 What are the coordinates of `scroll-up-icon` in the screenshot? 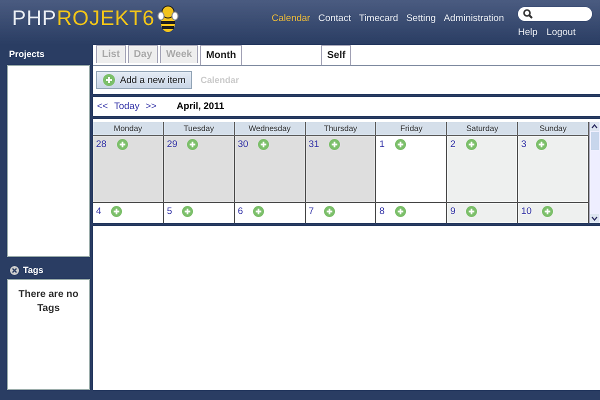 It's located at (594, 126).